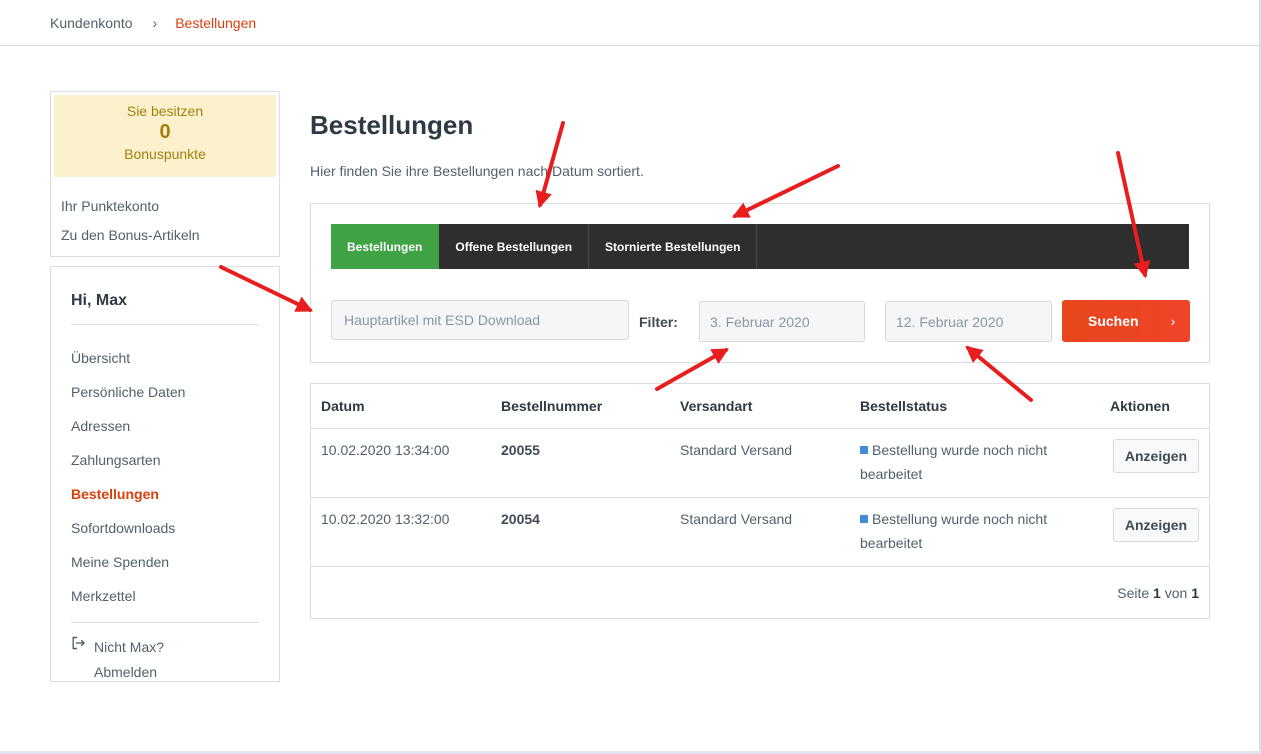 This screenshot has width=1261, height=754. Describe the element at coordinates (658, 322) in the screenshot. I see `filter-label: Filter:` at that location.